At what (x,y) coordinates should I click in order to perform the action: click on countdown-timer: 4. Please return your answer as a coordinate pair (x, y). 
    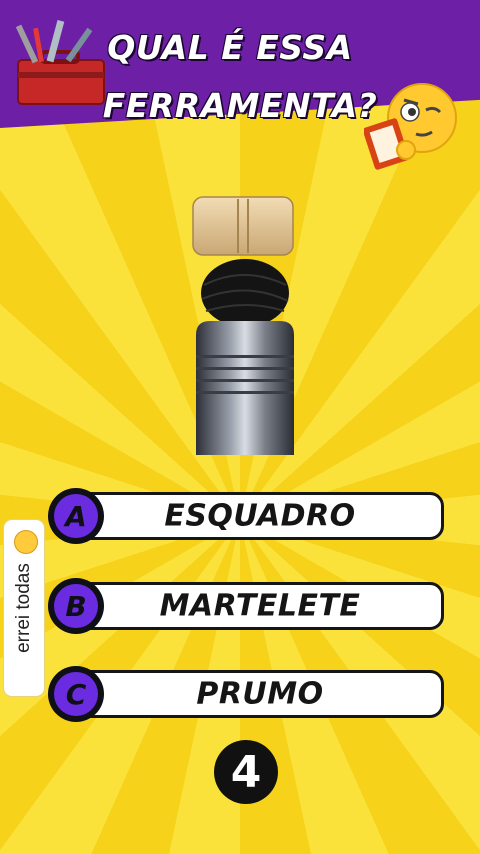
    Looking at the image, I should click on (246, 772).